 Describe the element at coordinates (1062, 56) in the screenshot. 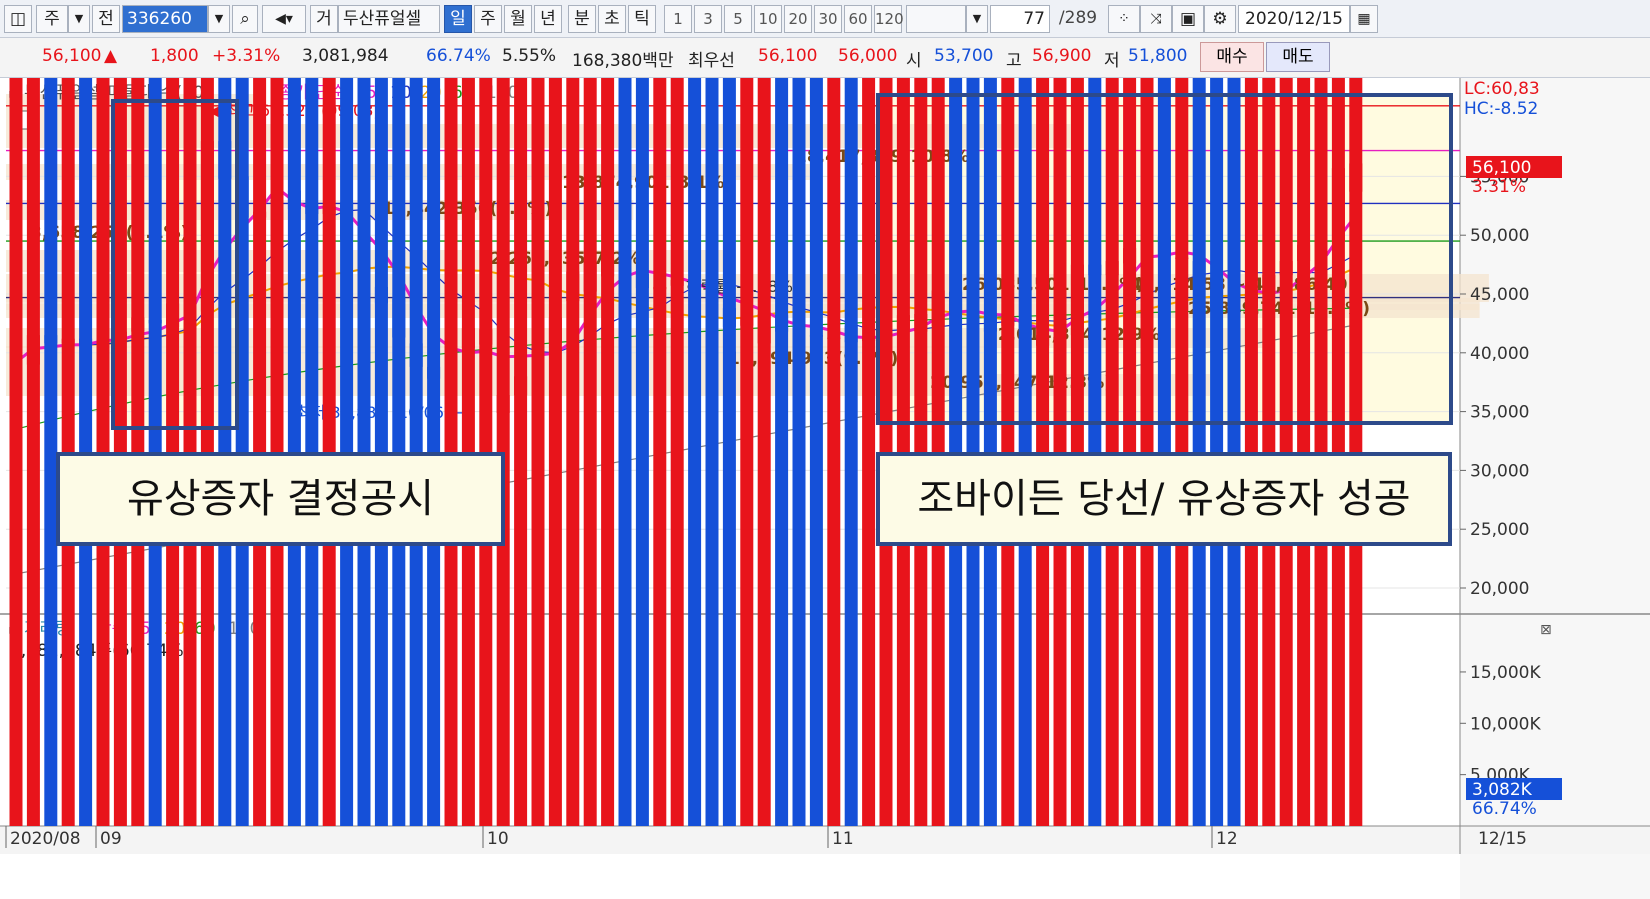

I see `high-price: 56,900` at that location.